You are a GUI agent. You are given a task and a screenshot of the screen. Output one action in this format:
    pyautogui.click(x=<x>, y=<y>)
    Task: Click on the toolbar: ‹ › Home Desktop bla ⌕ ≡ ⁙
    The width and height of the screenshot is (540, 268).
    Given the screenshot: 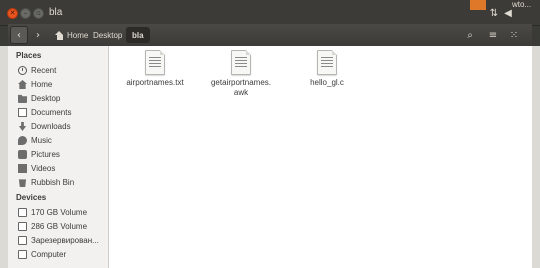 What is the action you would take?
    pyautogui.click(x=270, y=35)
    